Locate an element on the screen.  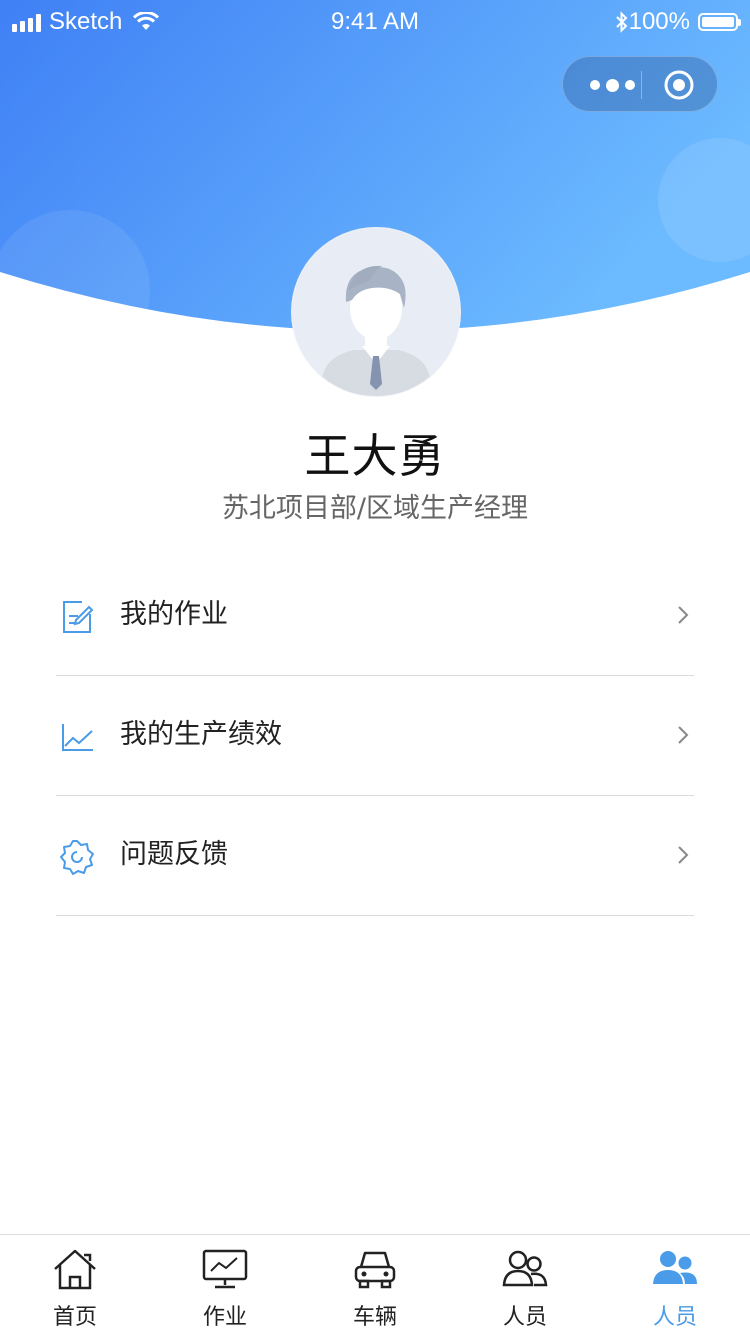
battery-level is located at coordinates (718, 22).